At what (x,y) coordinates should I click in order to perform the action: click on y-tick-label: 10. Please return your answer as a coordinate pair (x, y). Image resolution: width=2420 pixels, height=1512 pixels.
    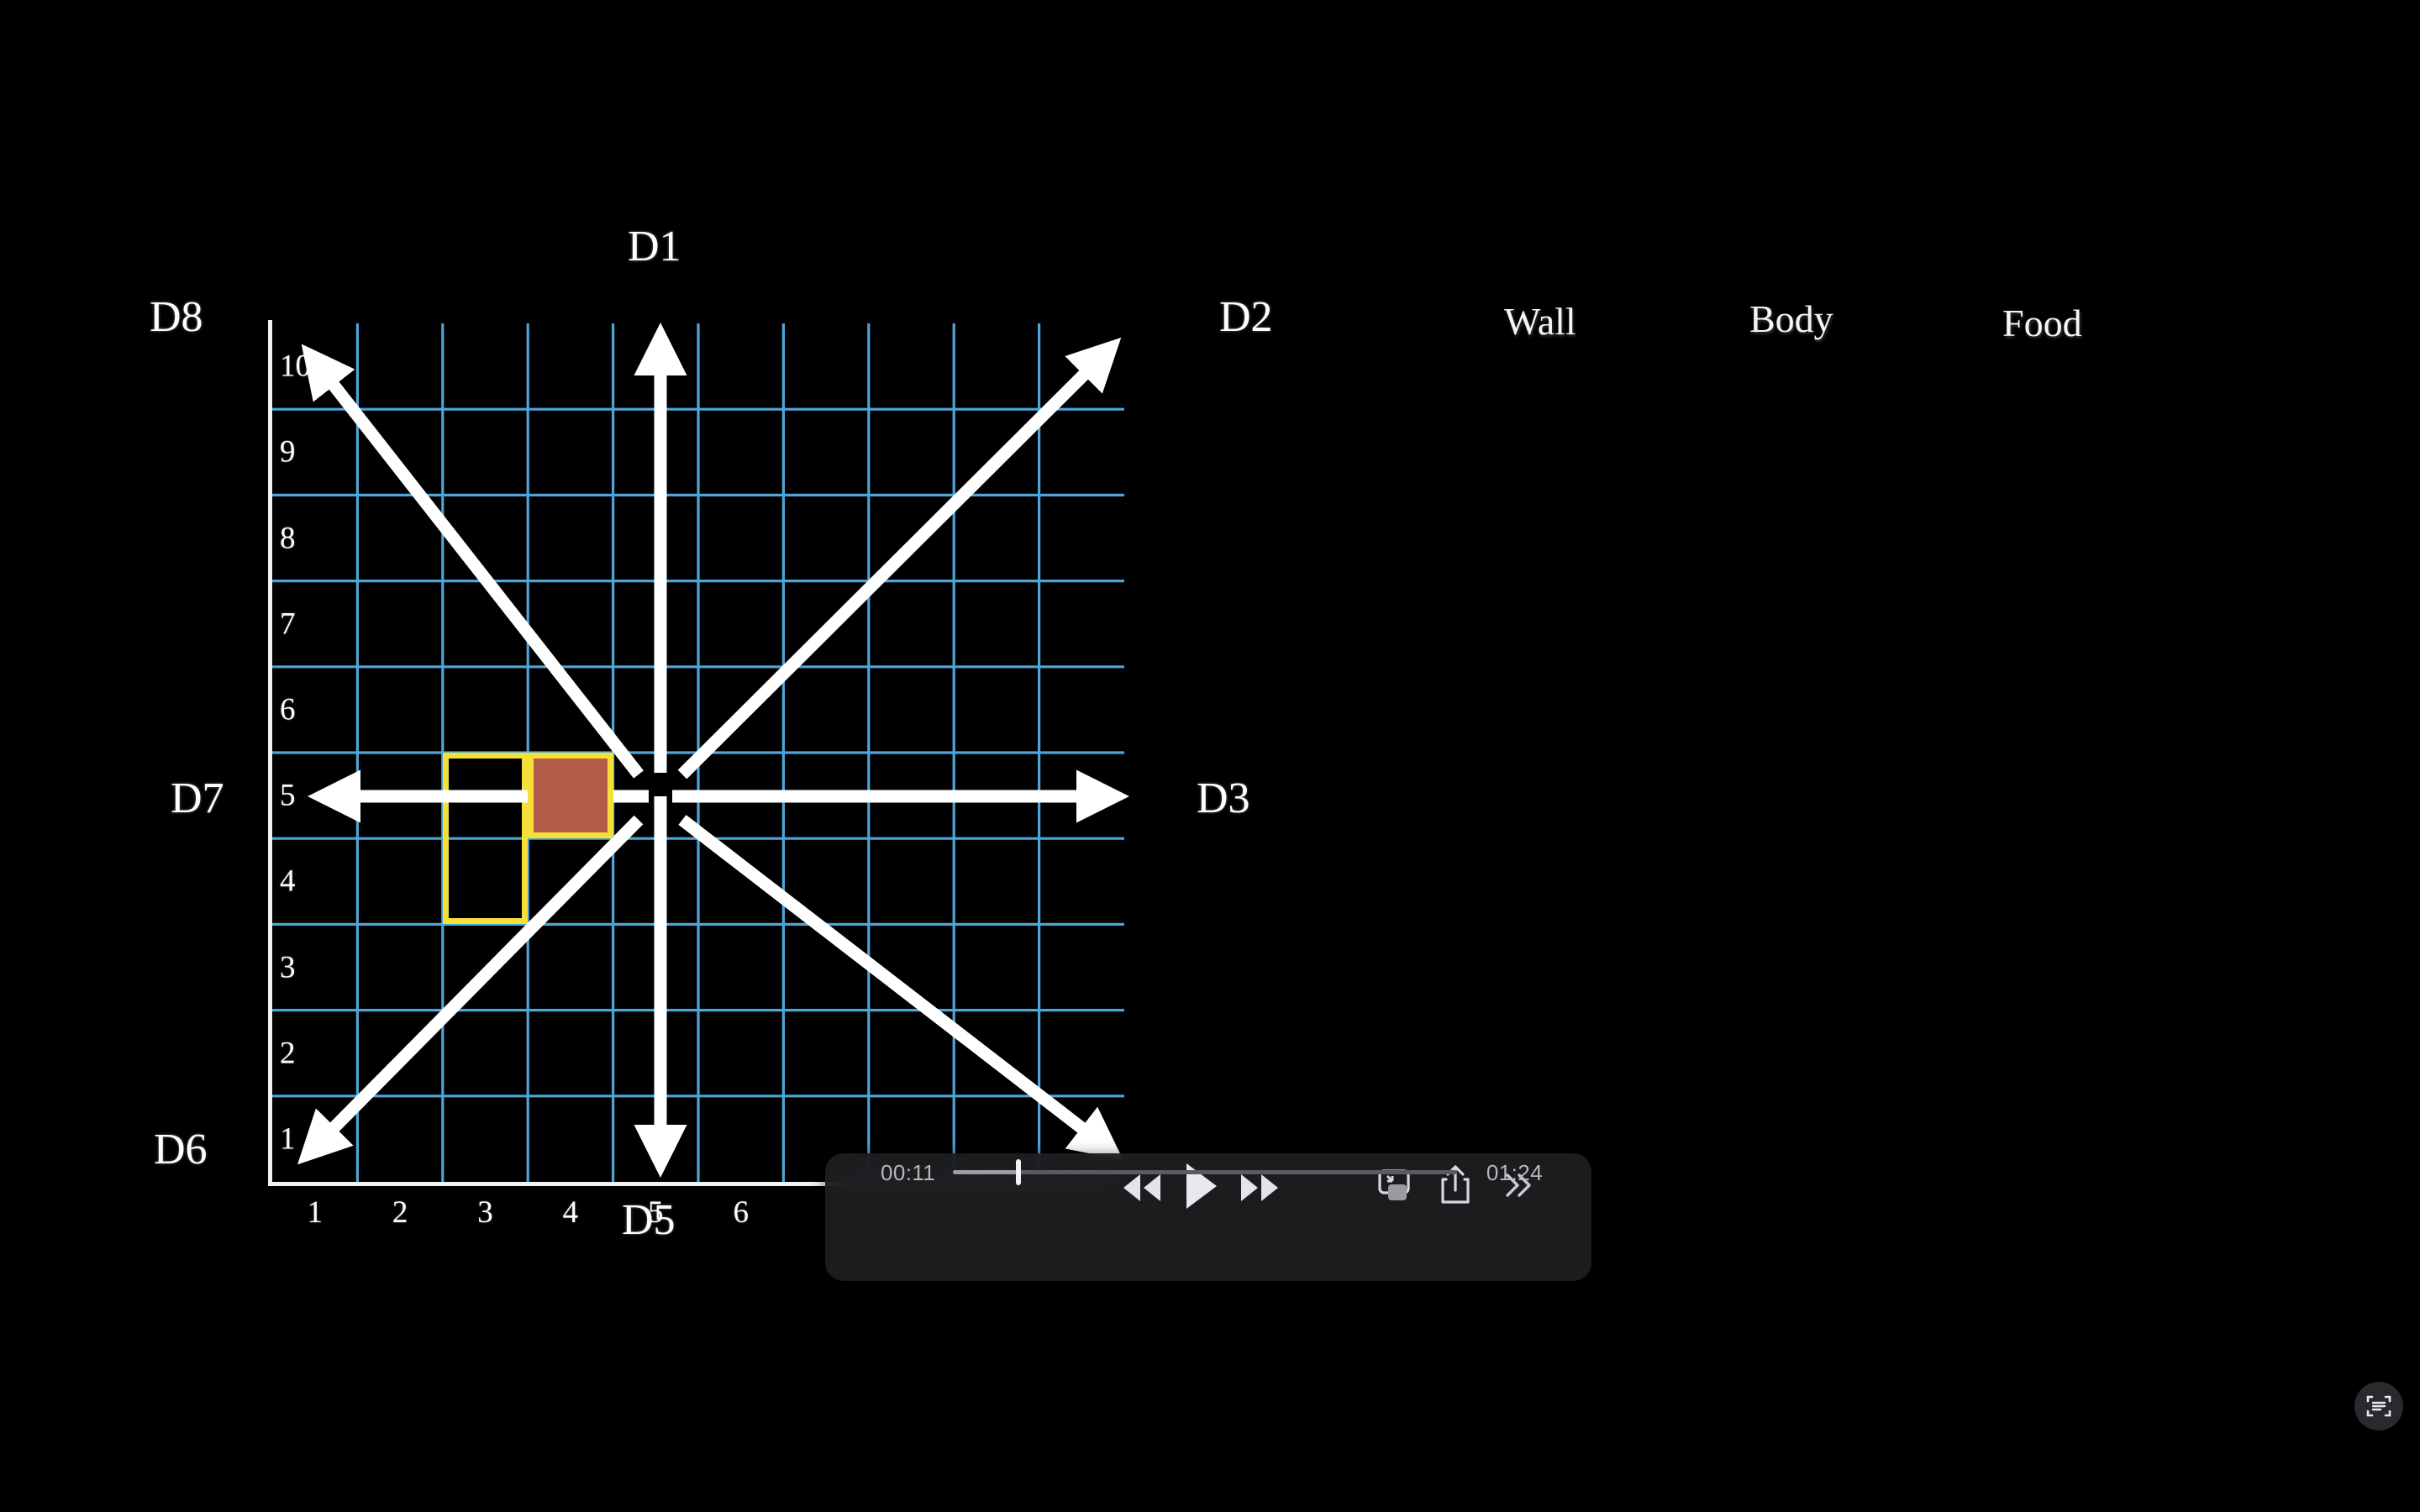
    Looking at the image, I should click on (295, 366).